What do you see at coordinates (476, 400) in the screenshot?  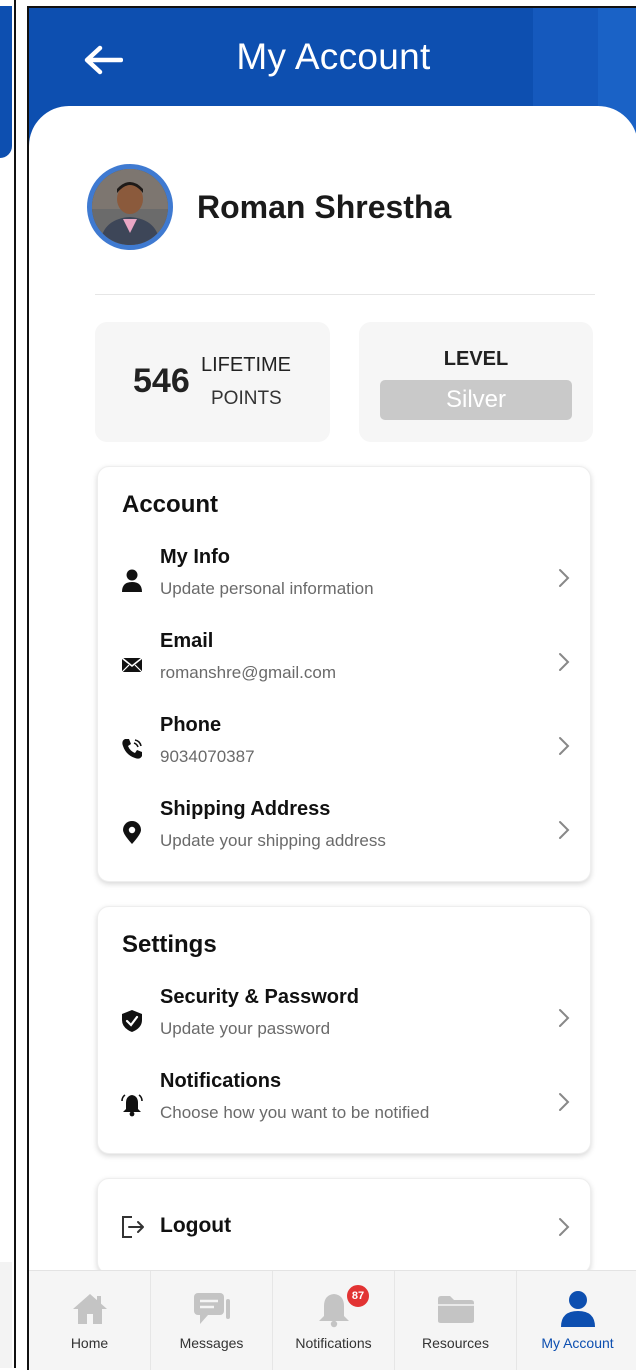 I see `level-badge: Silver` at bounding box center [476, 400].